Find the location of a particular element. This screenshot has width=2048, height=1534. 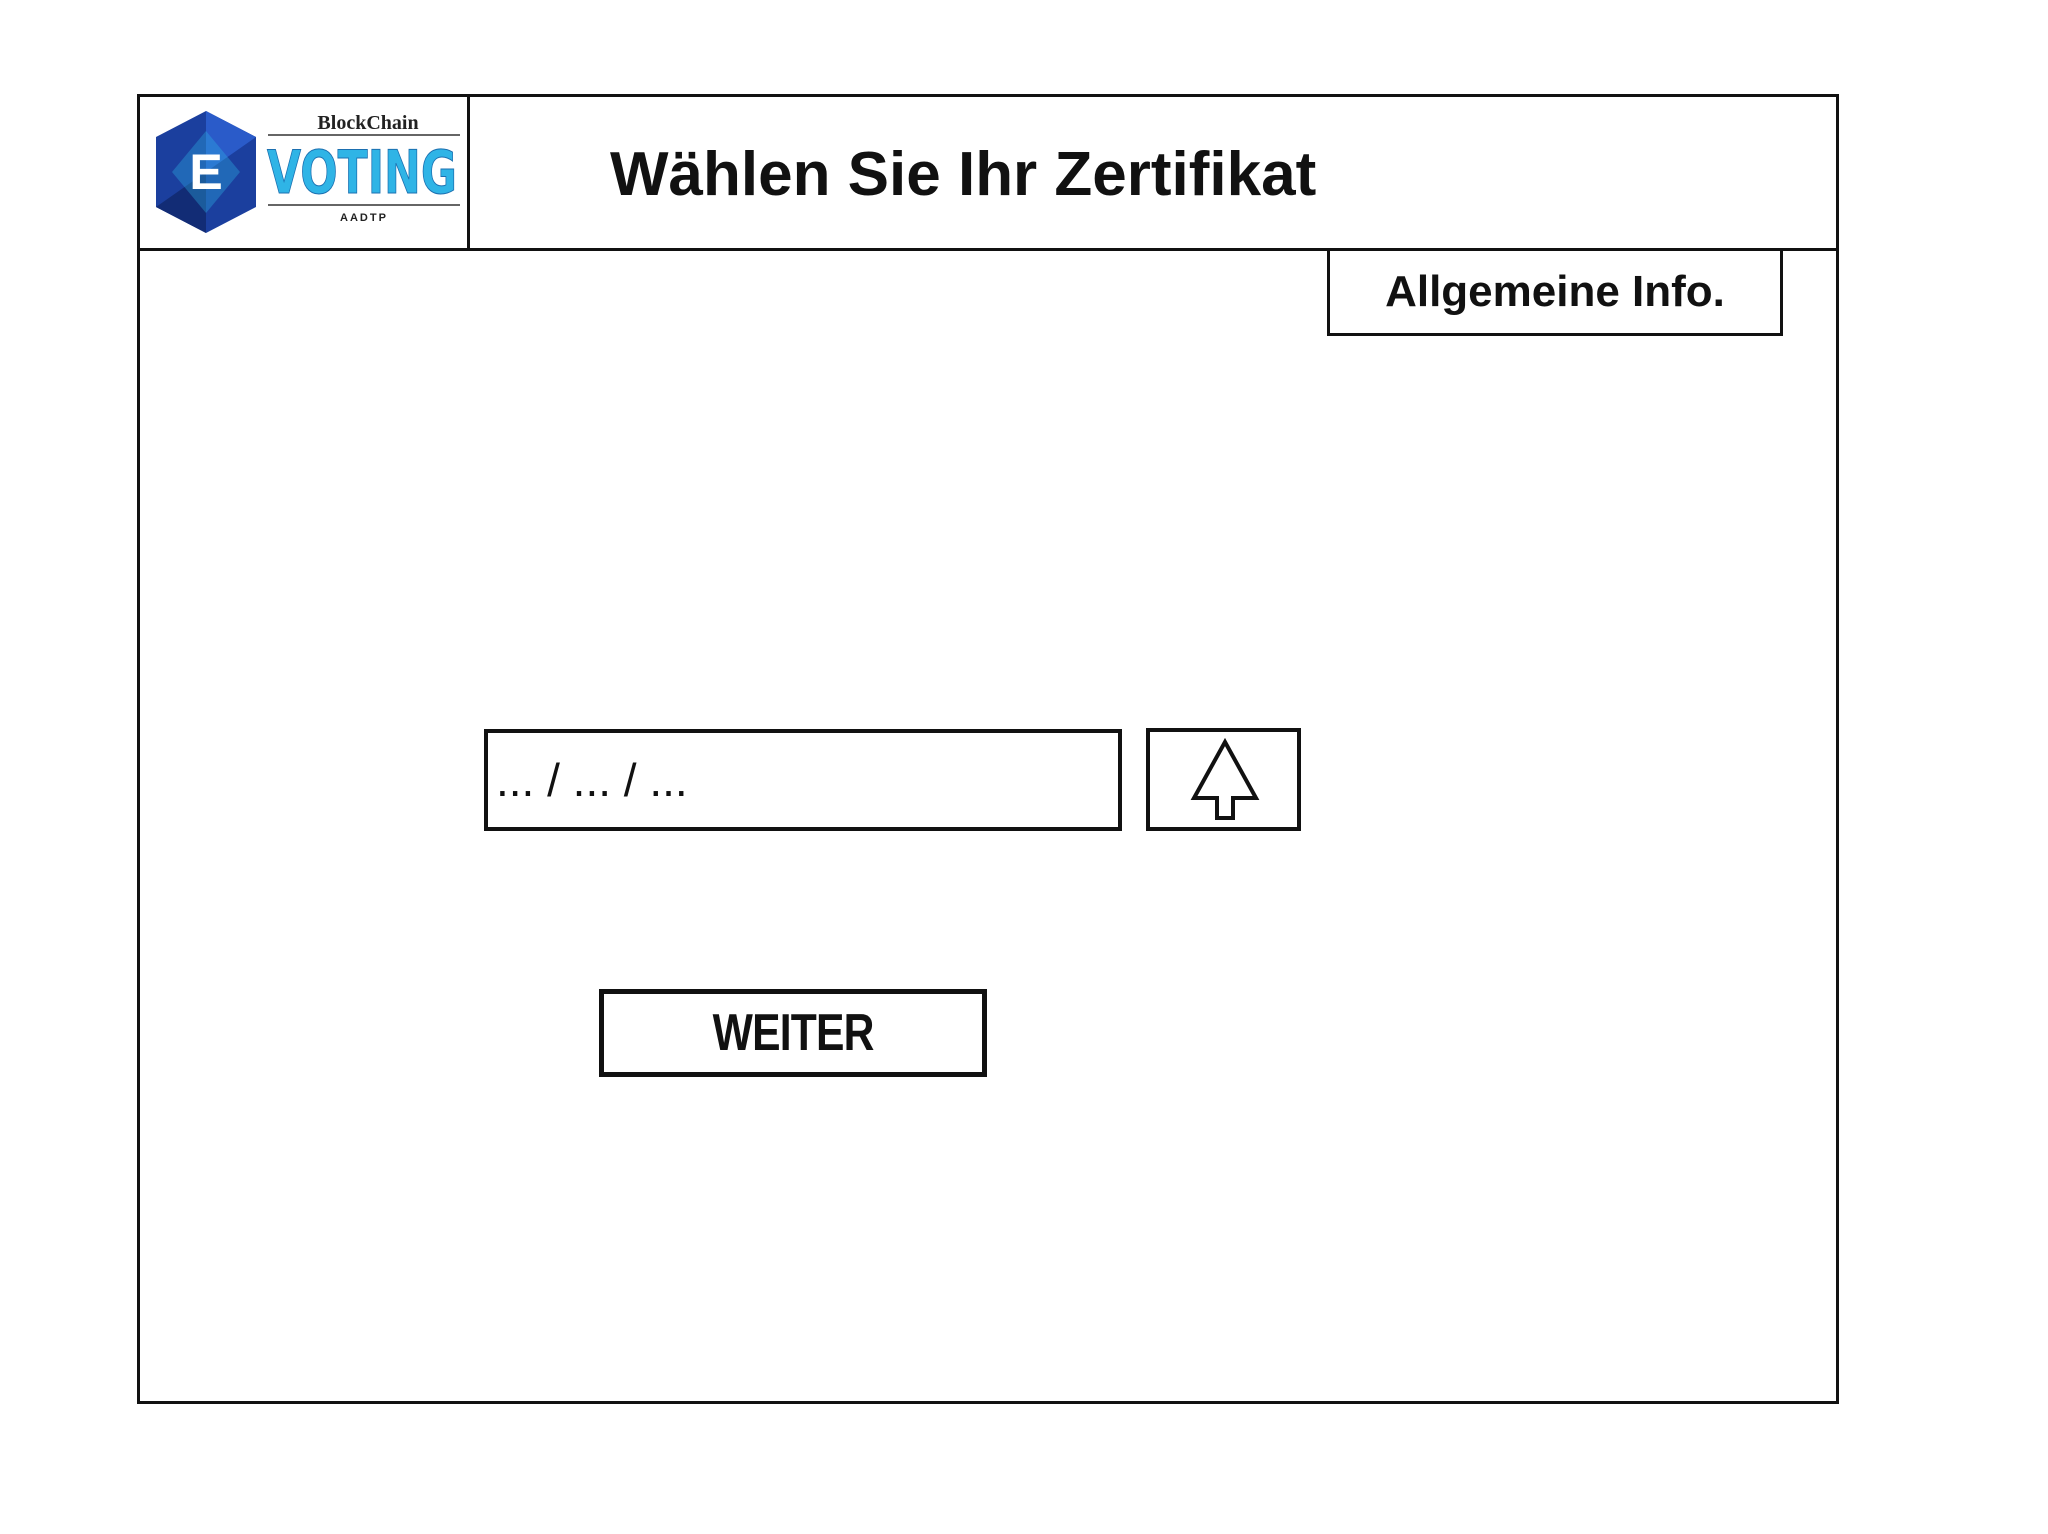

next-button-label: WEITER is located at coordinates (793, 1033).